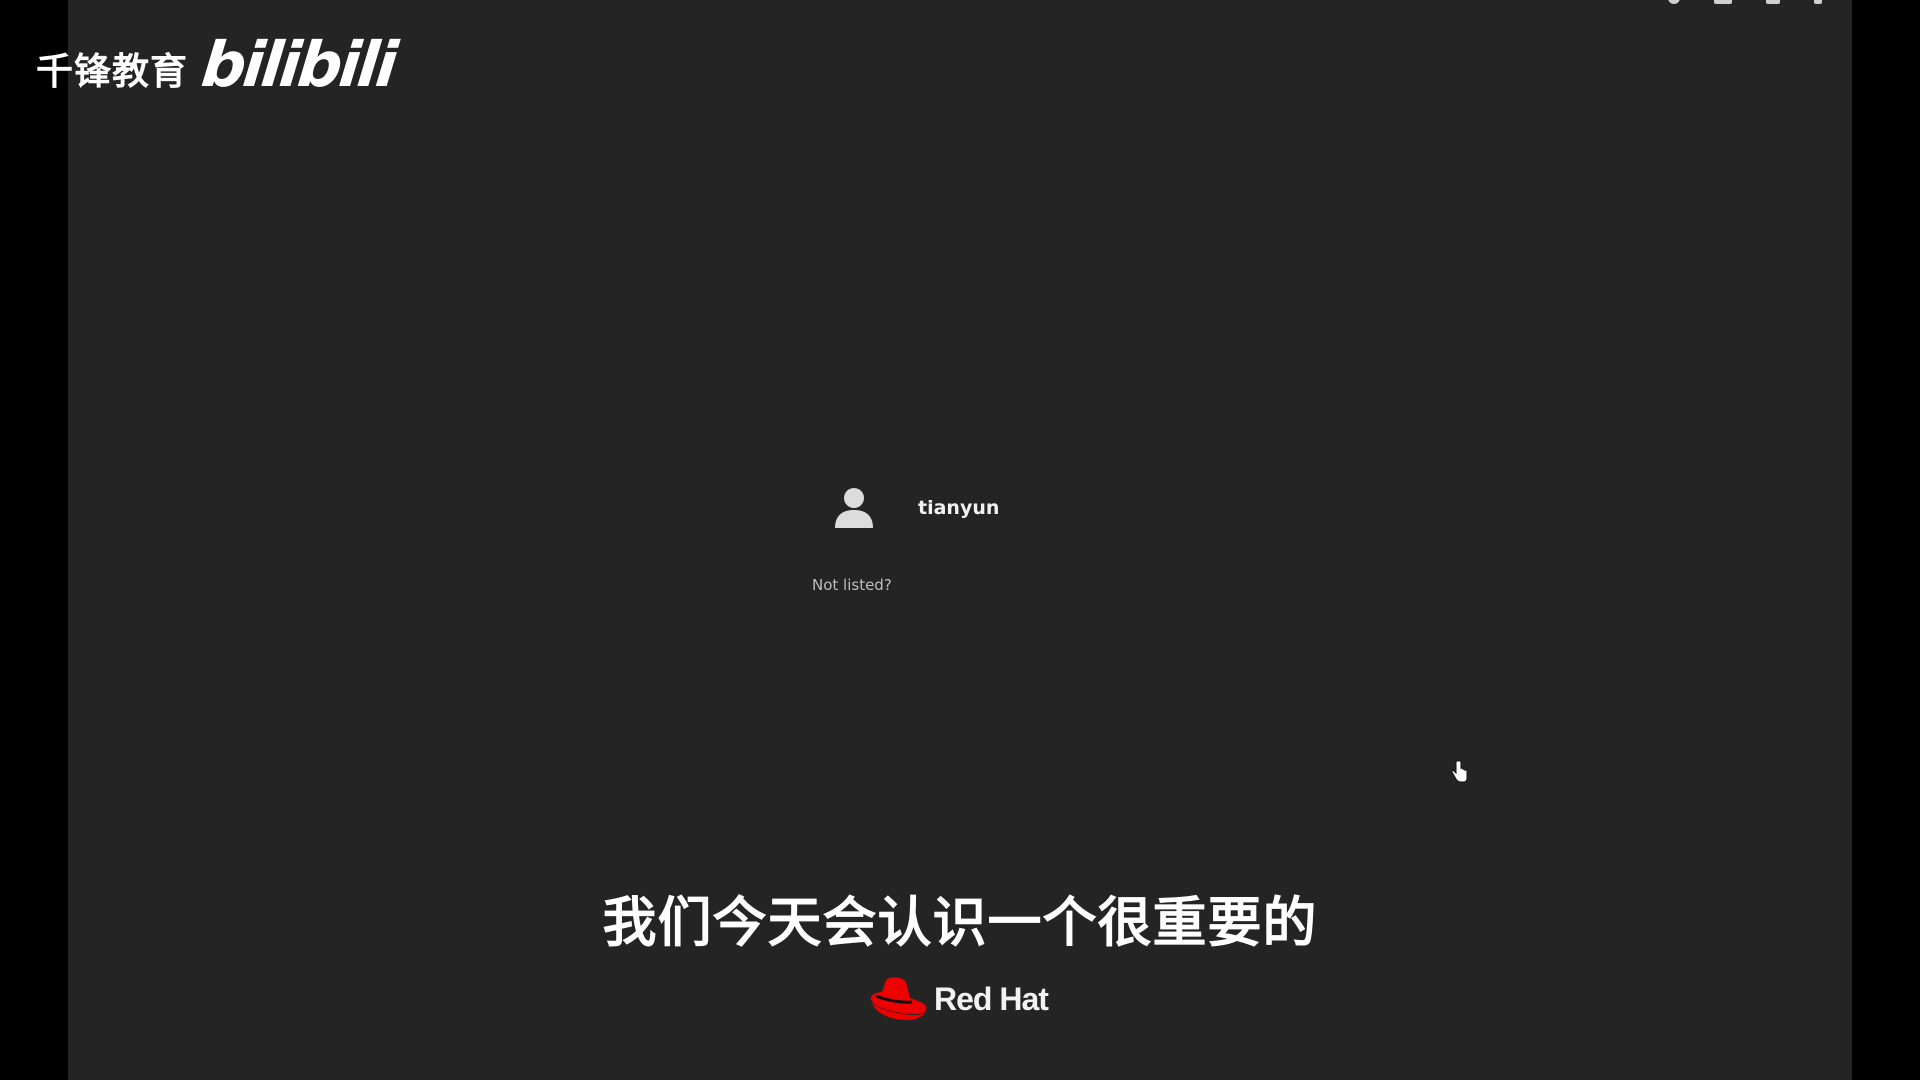 This screenshot has height=1080, width=1920. I want to click on user-avatar-icon, so click(854, 508).